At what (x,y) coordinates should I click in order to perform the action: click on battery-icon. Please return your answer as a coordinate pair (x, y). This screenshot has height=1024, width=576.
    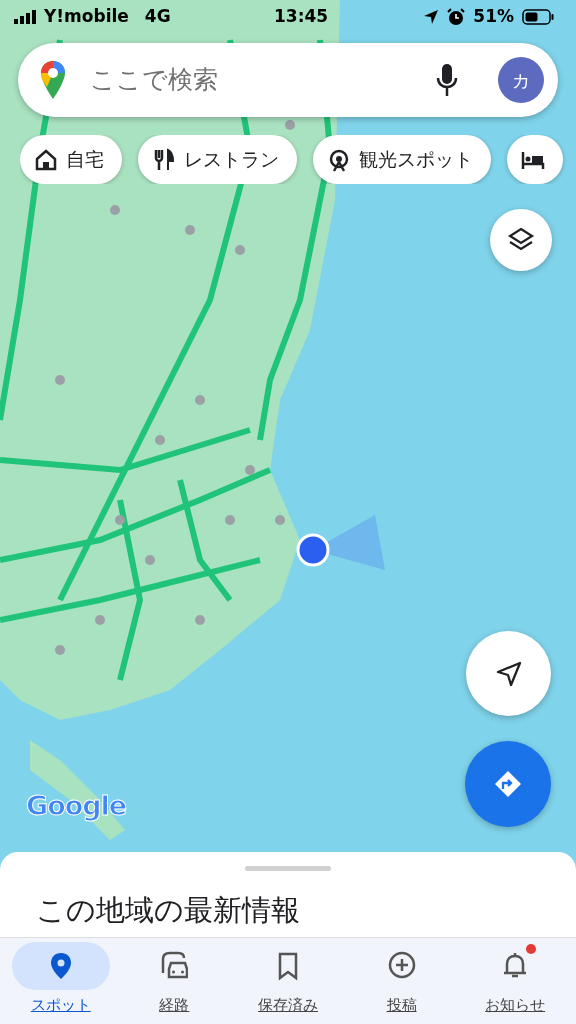
    Looking at the image, I should click on (538, 17).